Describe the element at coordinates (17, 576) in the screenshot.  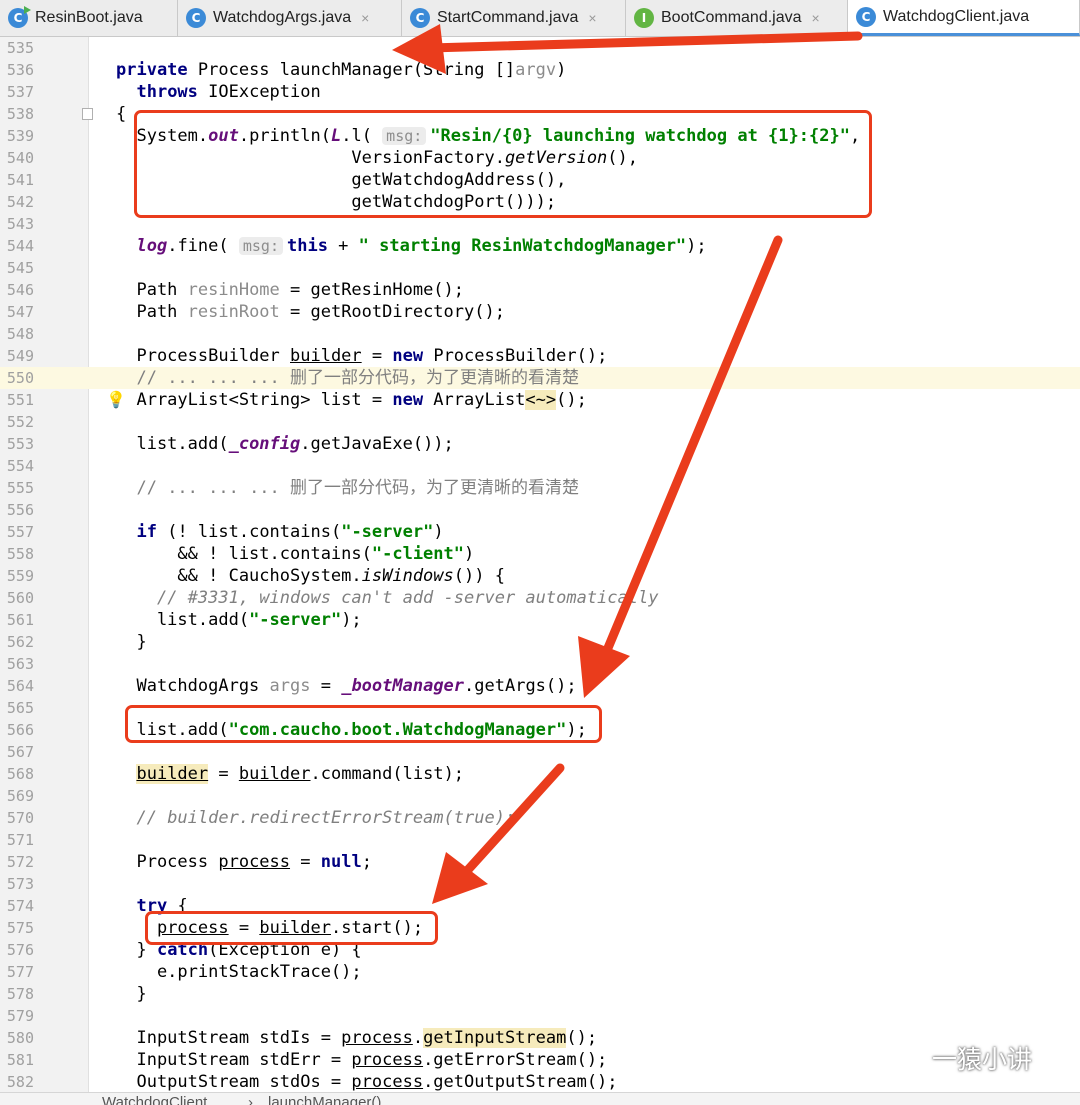
I see `line-number: 559` at that location.